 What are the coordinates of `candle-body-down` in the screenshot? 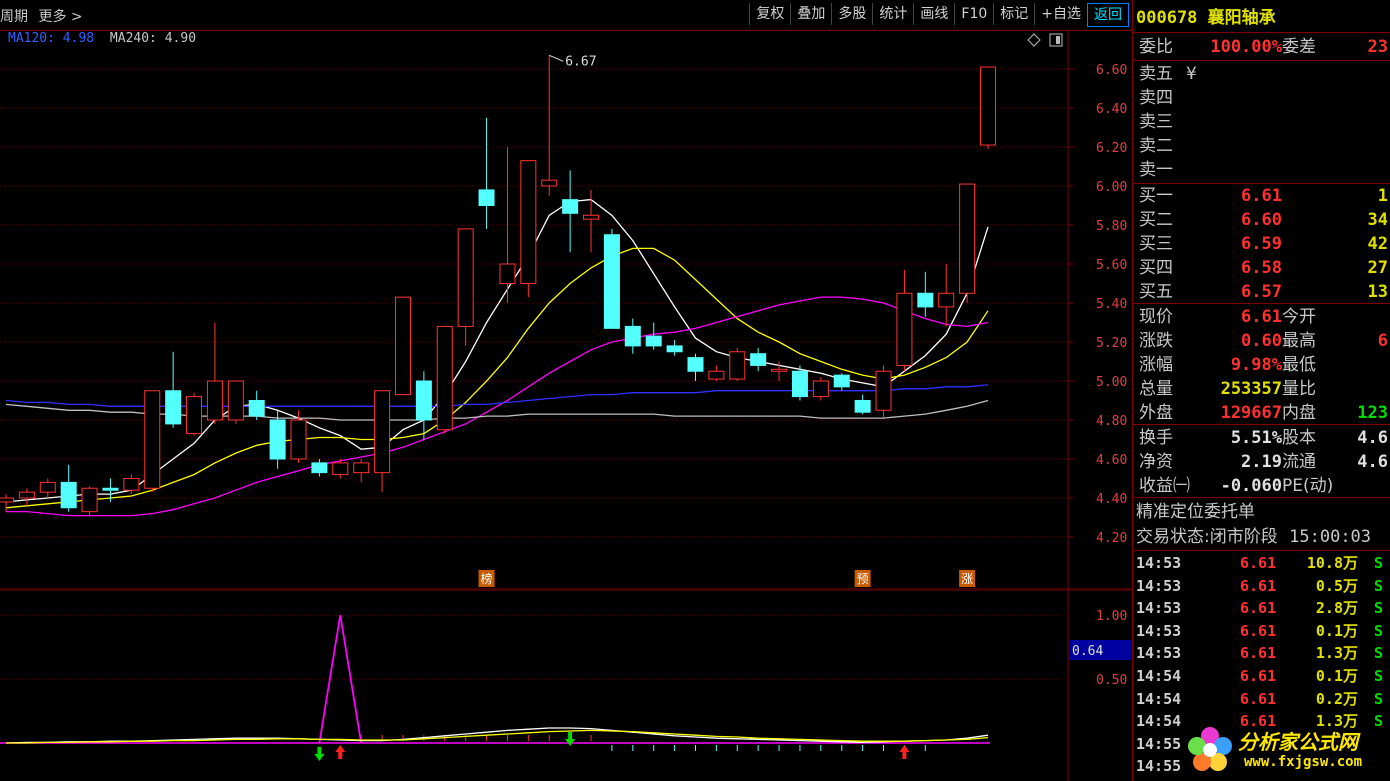 It's located at (570, 206).